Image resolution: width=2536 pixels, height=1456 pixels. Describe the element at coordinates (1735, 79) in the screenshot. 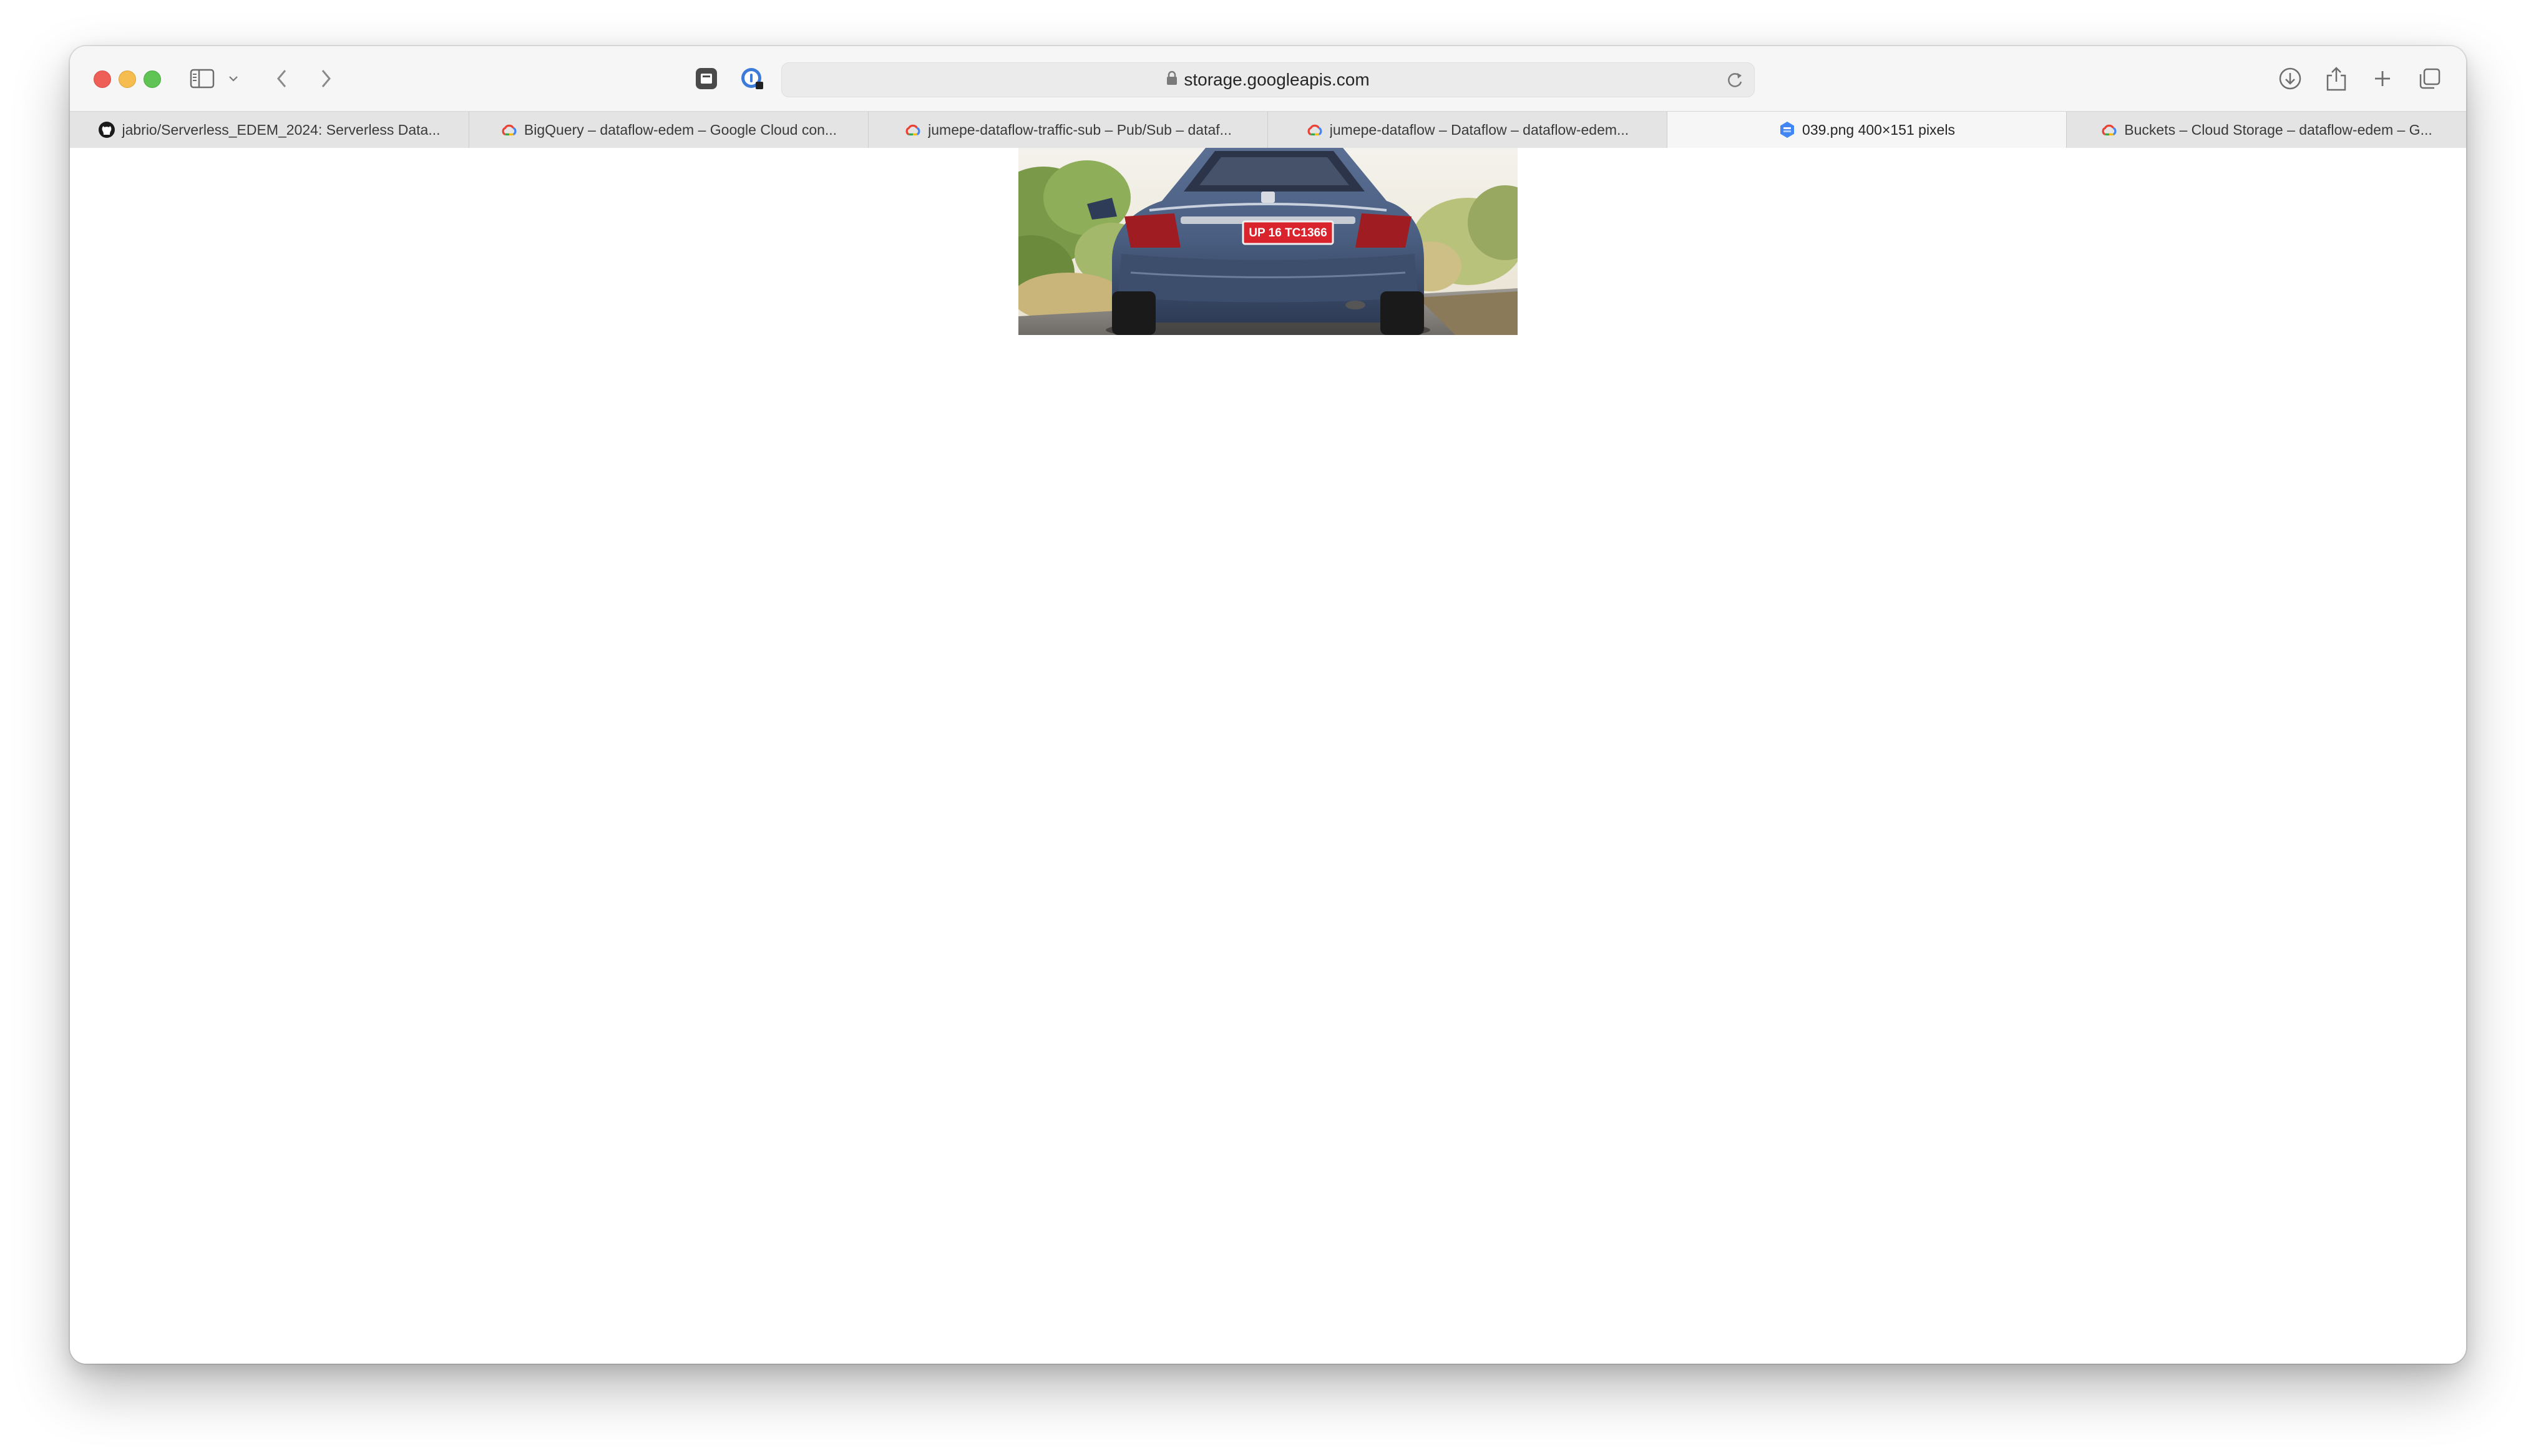

I see `reload-icon` at that location.